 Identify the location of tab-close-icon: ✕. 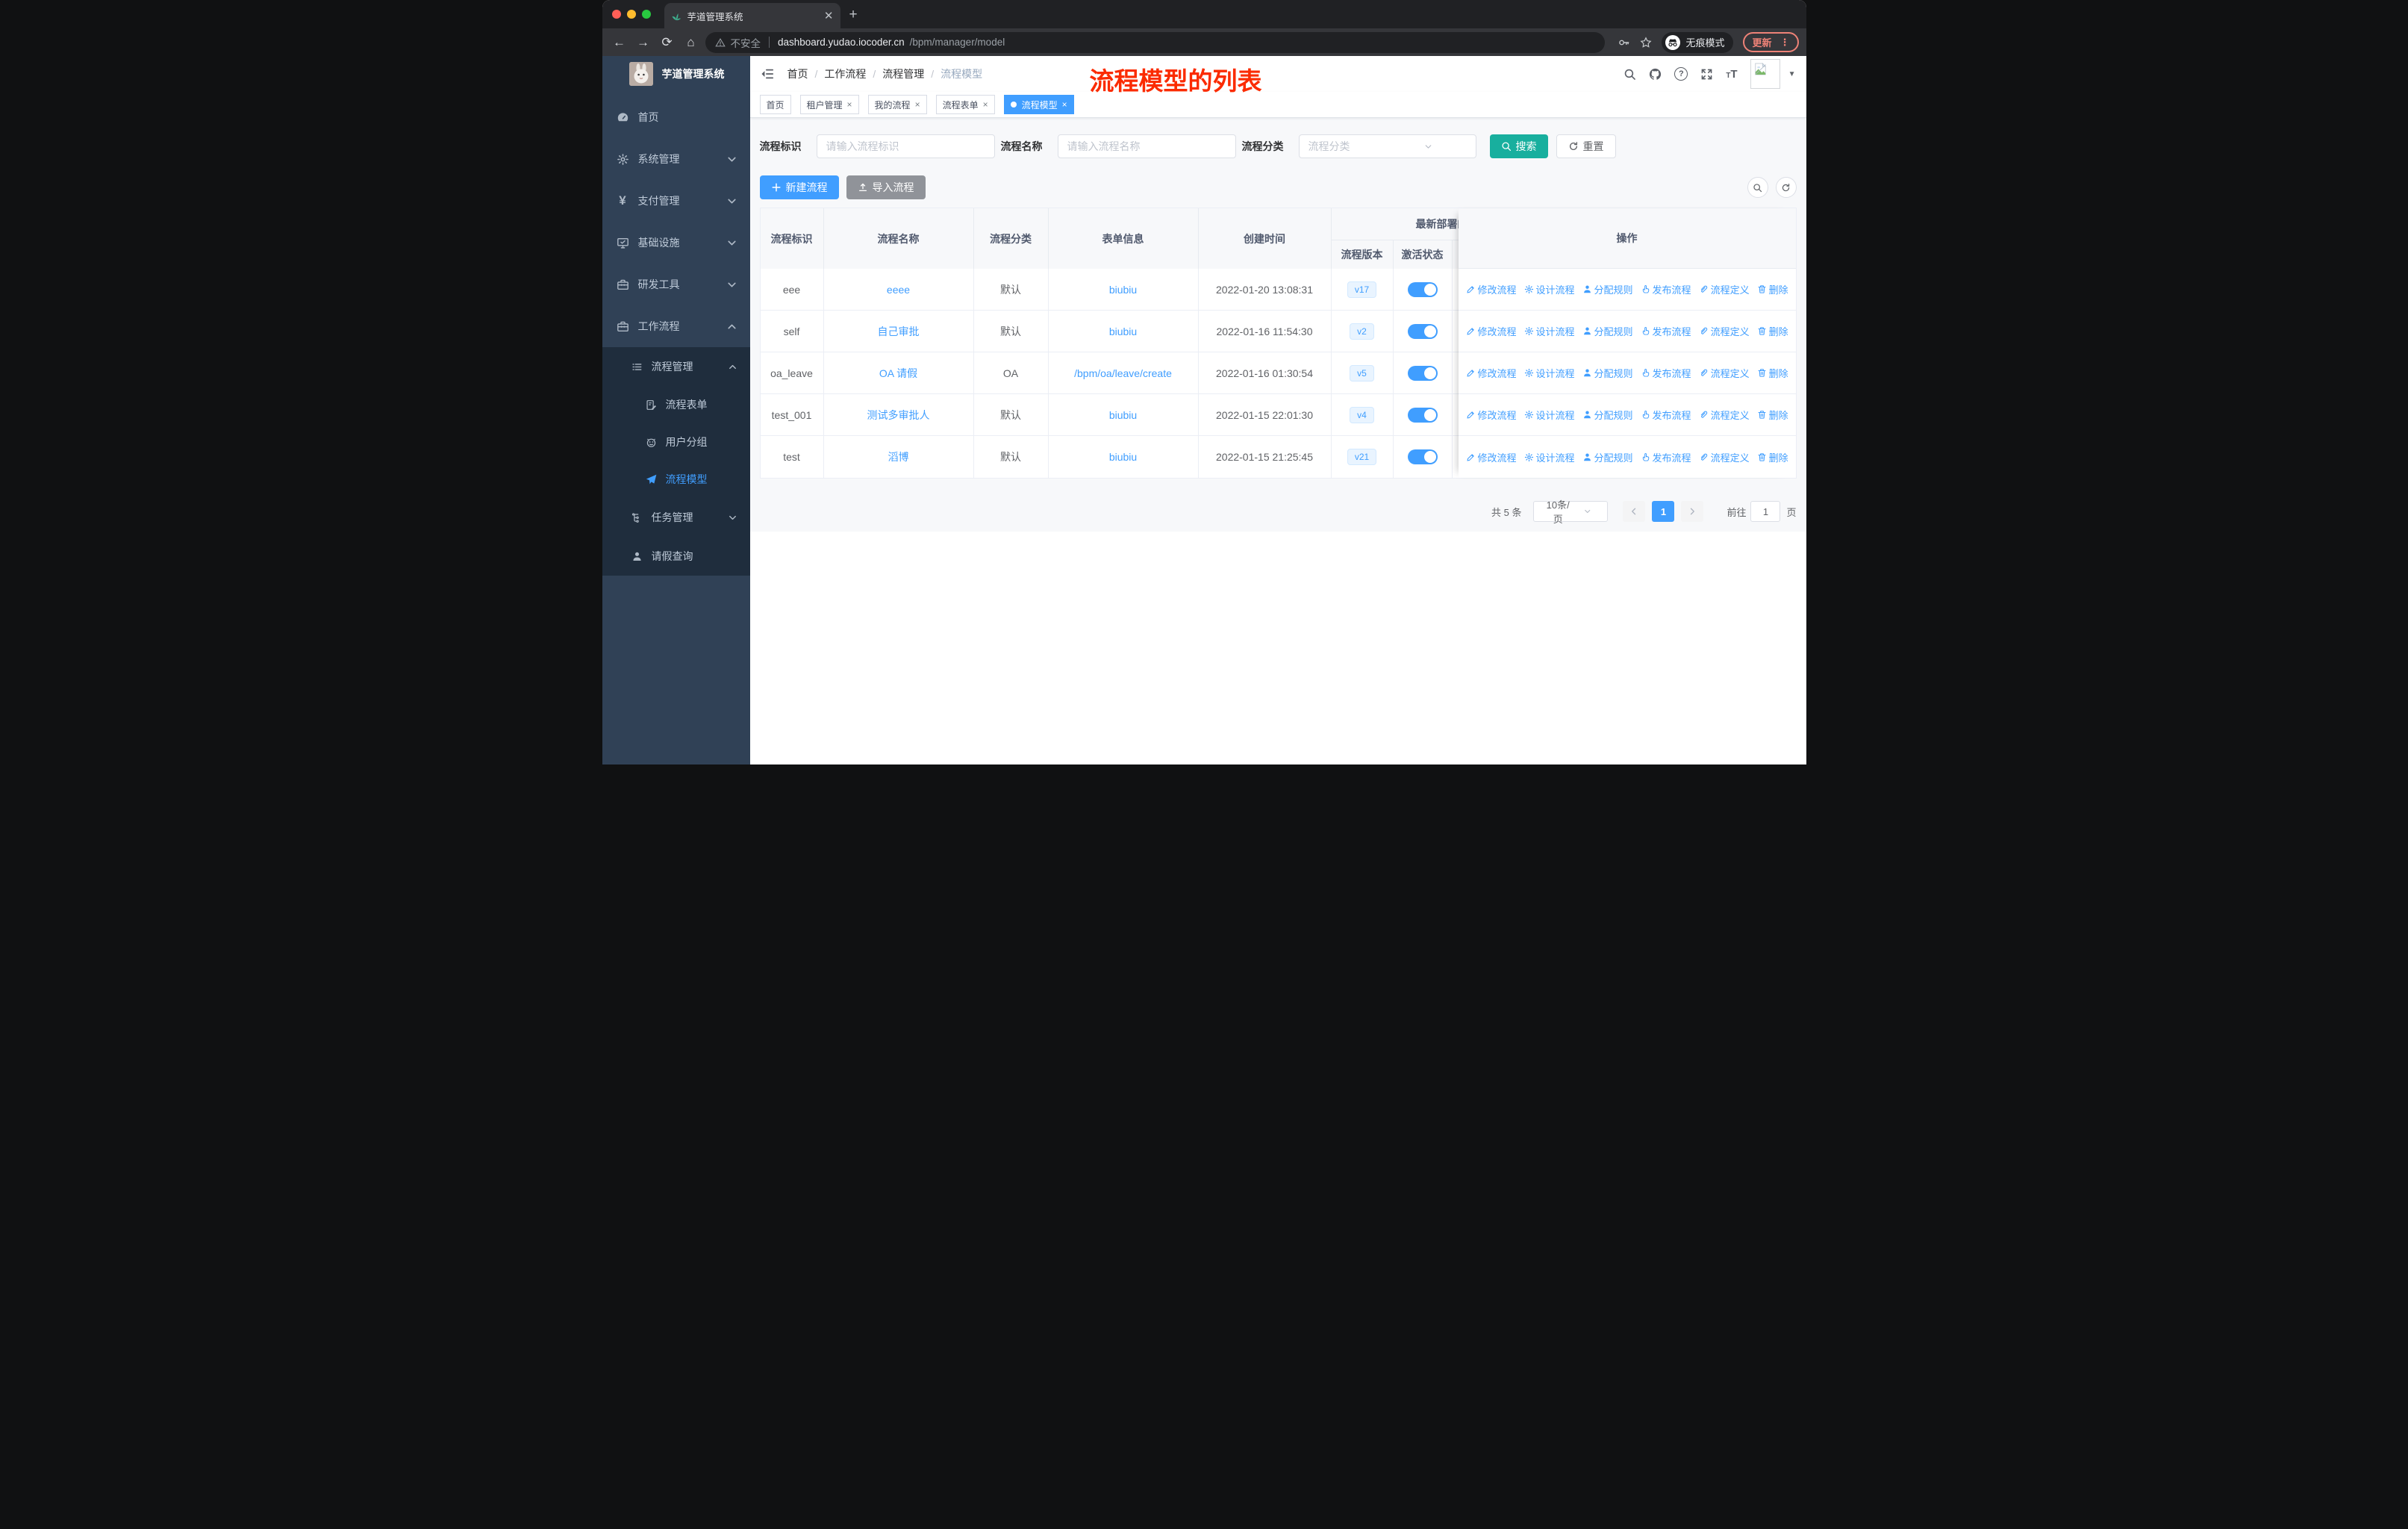
(829, 16).